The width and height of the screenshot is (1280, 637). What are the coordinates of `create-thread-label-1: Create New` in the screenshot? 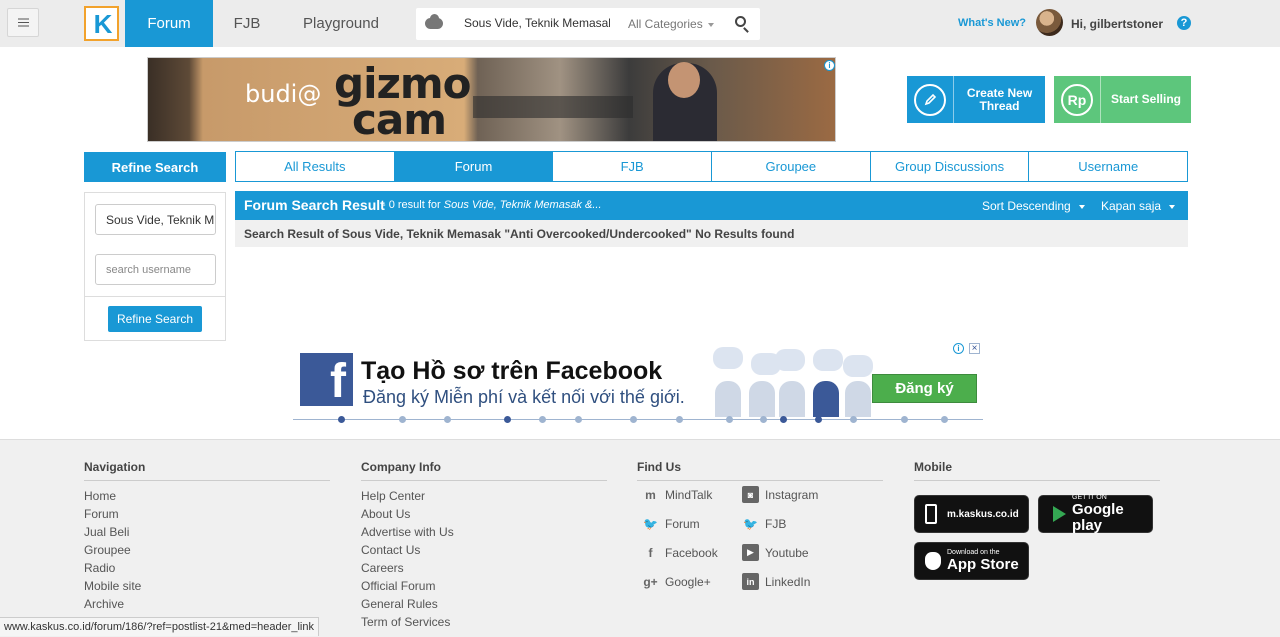 It's located at (999, 92).